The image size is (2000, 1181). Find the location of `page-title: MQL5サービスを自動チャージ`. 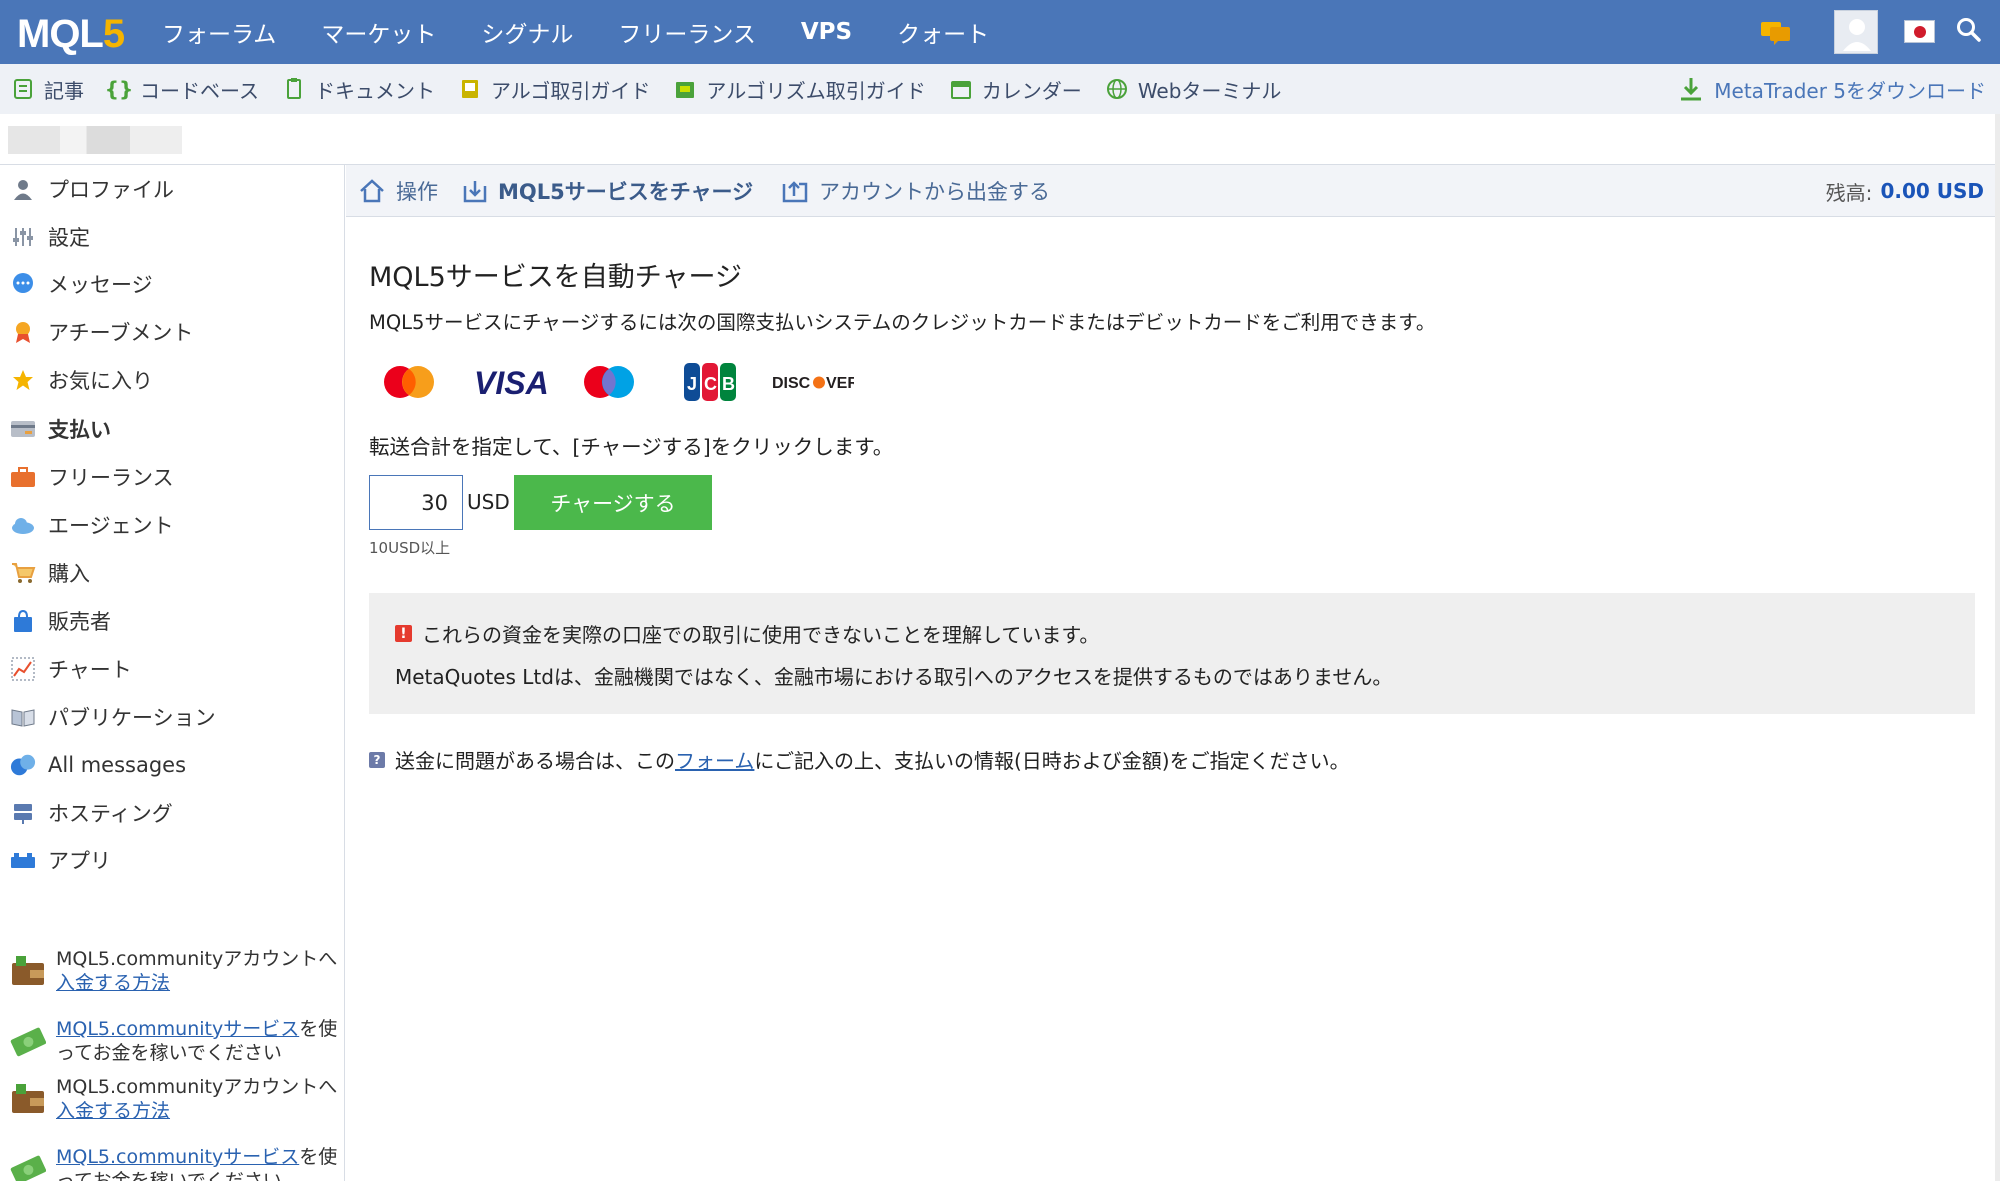

page-title: MQL5サービスを自動チャージ is located at coordinates (555, 277).